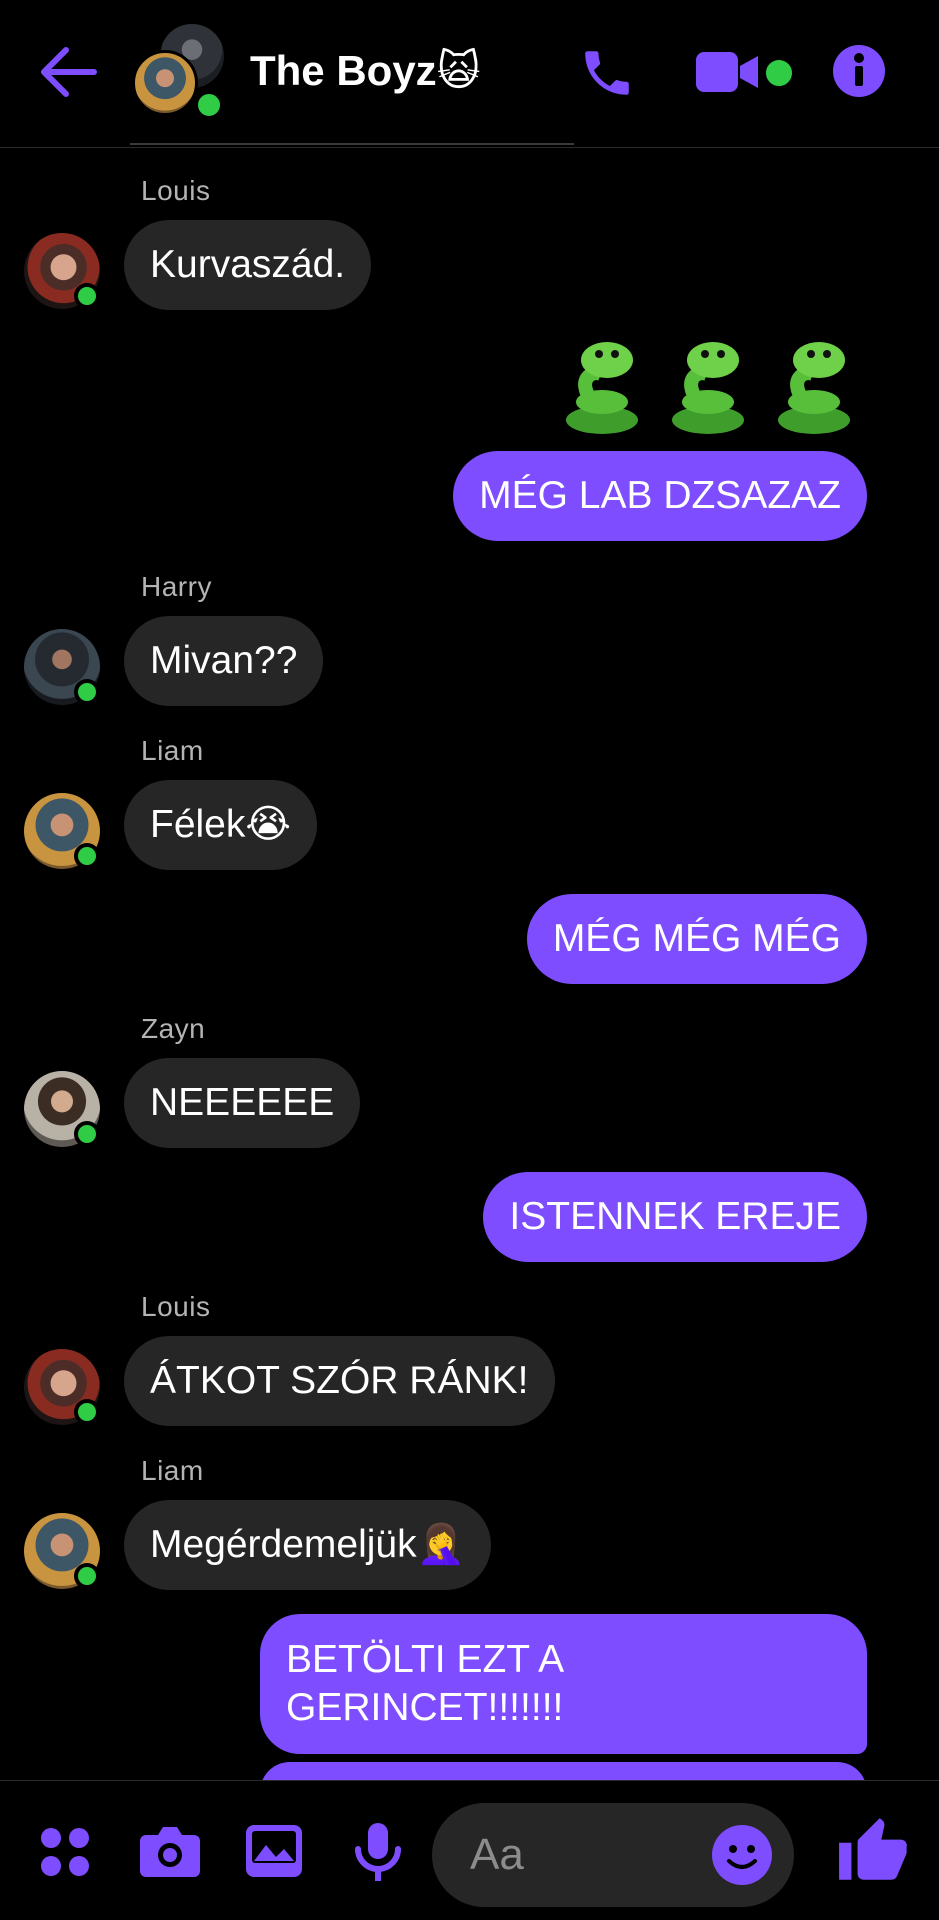 Image resolution: width=939 pixels, height=1920 pixels. Describe the element at coordinates (859, 73) in the screenshot. I see `info-icon` at that location.